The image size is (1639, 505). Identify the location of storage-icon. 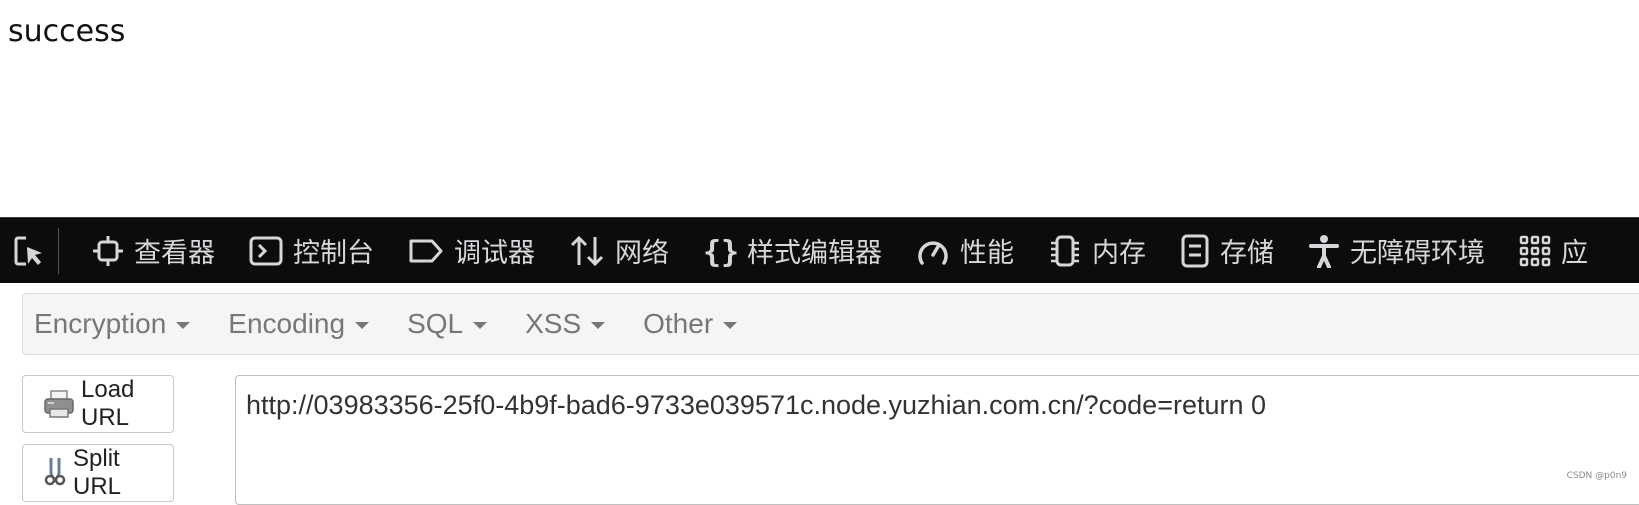
(1195, 250).